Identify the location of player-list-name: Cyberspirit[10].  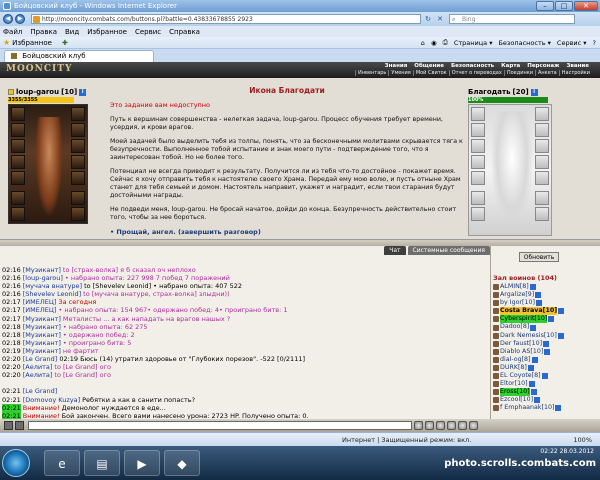
(524, 319).